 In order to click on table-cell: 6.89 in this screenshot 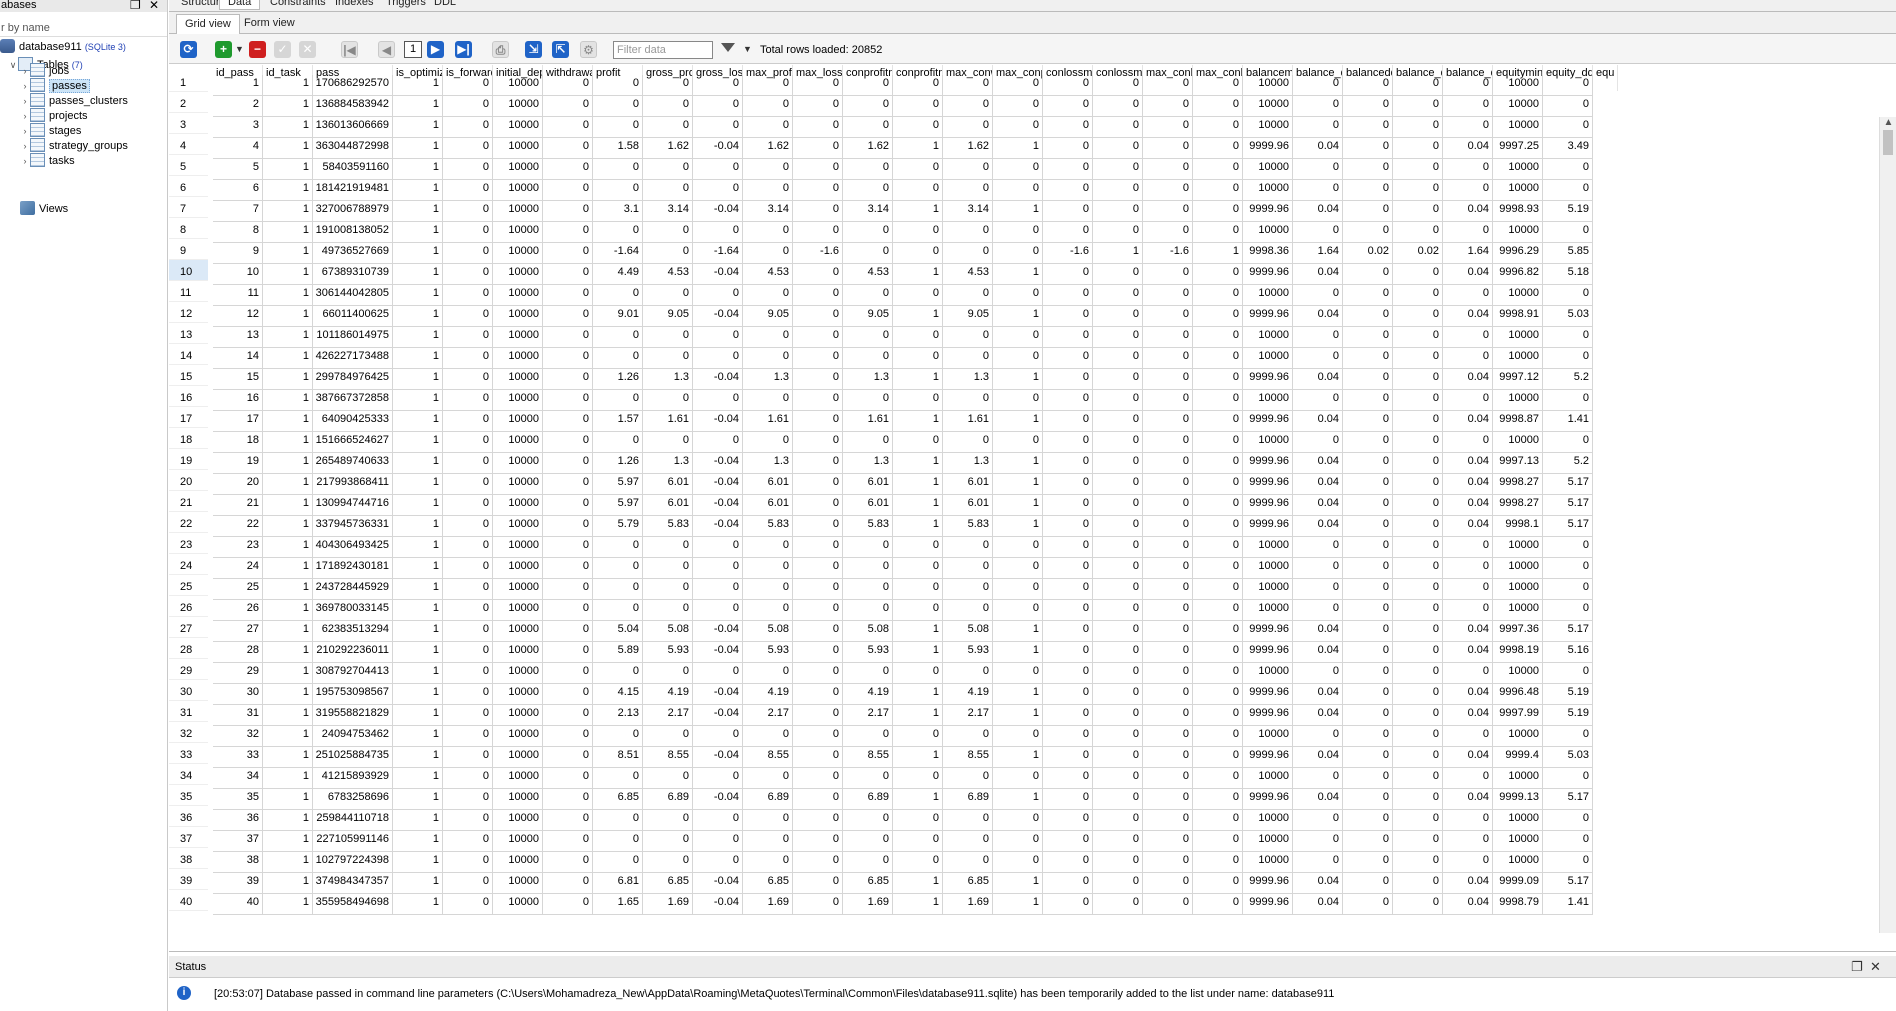, I will do `click(968, 799)`.